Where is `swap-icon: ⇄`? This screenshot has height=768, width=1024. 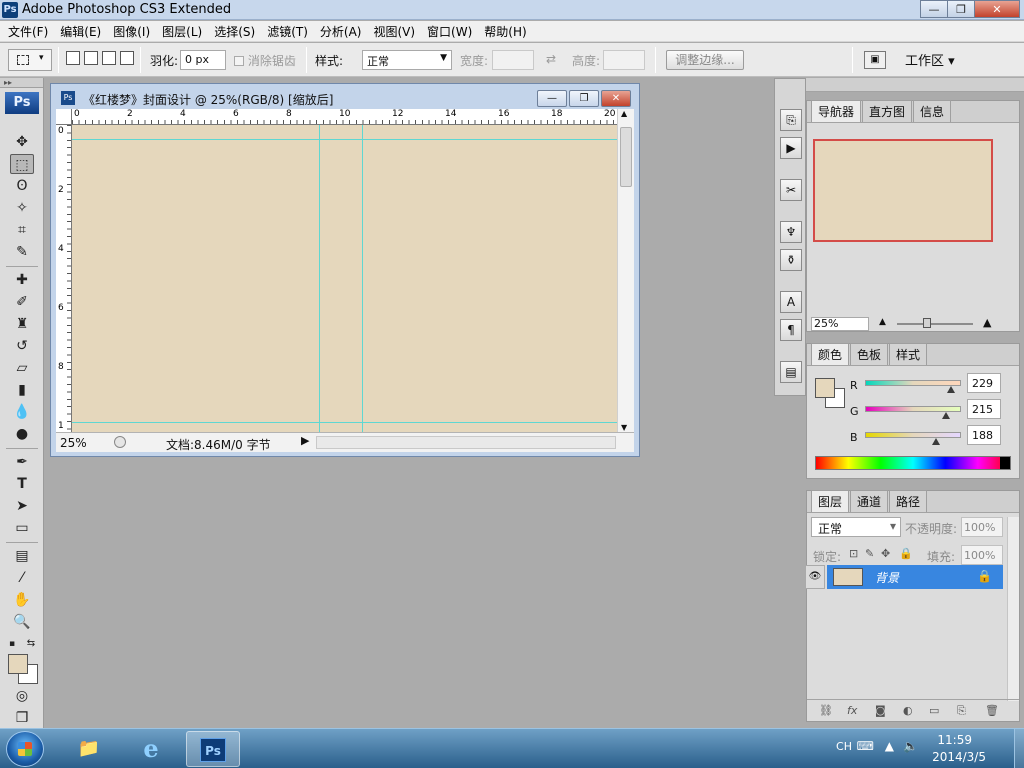 swap-icon: ⇄ is located at coordinates (551, 59).